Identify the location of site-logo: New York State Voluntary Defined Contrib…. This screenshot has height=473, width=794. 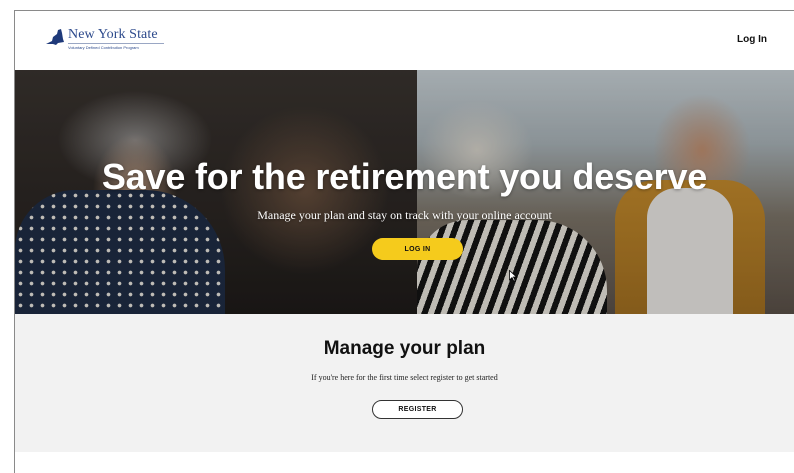
(103, 38).